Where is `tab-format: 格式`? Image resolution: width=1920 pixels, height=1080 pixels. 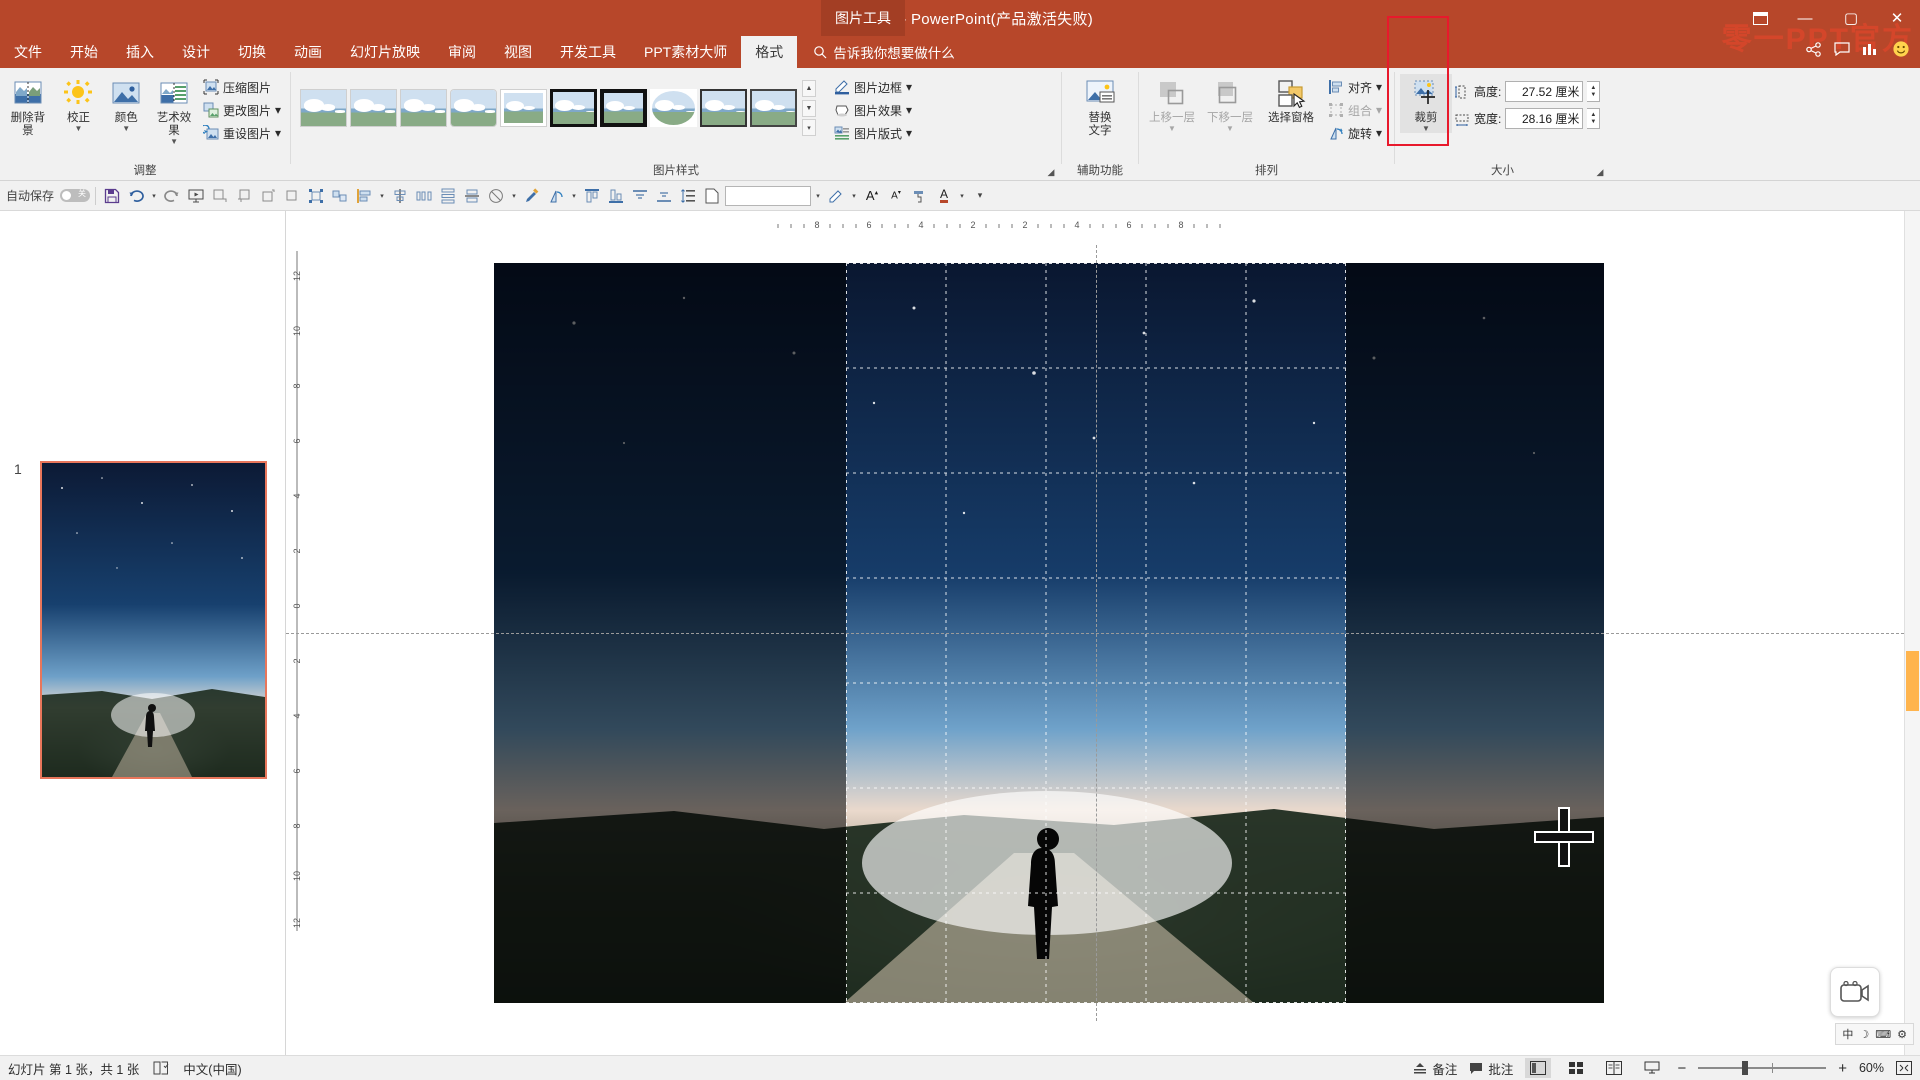
tab-format: 格式 is located at coordinates (769, 52).